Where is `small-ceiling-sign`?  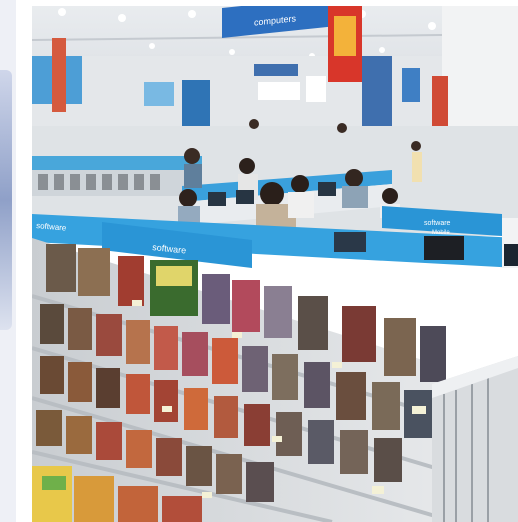 small-ceiling-sign is located at coordinates (276, 70).